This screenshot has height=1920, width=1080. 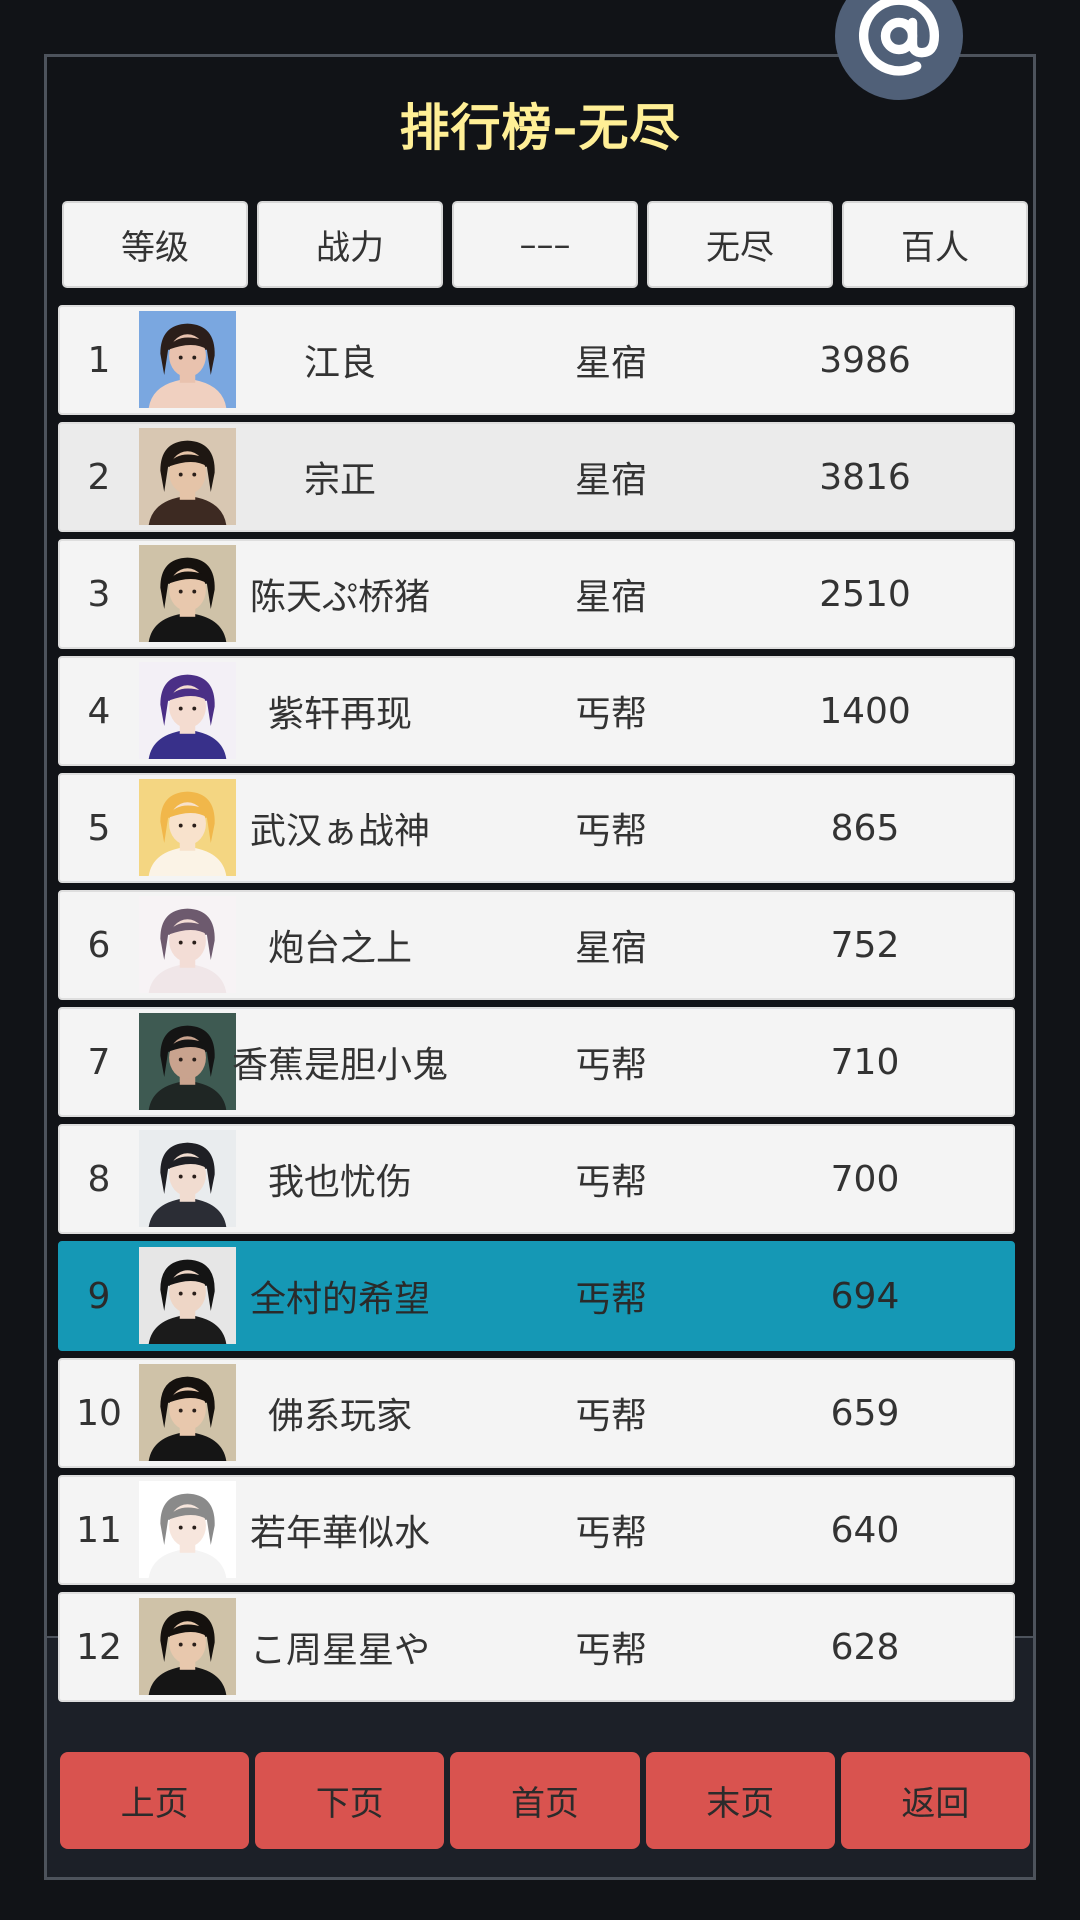 What do you see at coordinates (740, 244) in the screenshot?
I see `tab-endless: 无尽` at bounding box center [740, 244].